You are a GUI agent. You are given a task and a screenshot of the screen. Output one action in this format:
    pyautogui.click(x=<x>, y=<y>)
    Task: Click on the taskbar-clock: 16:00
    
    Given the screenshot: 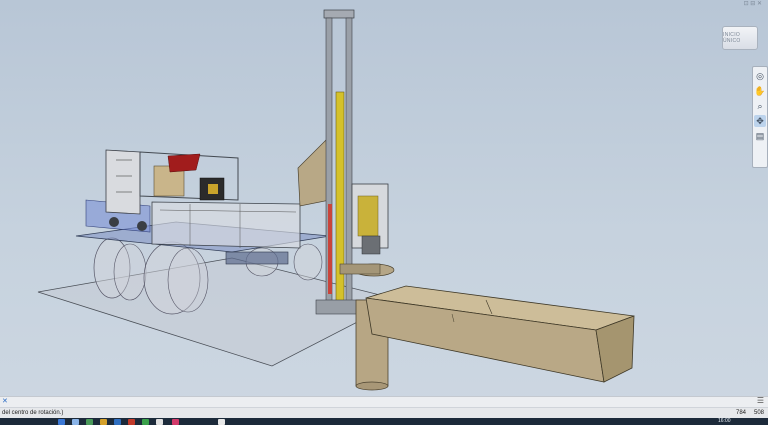 What is the action you would take?
    pyautogui.click(x=724, y=421)
    